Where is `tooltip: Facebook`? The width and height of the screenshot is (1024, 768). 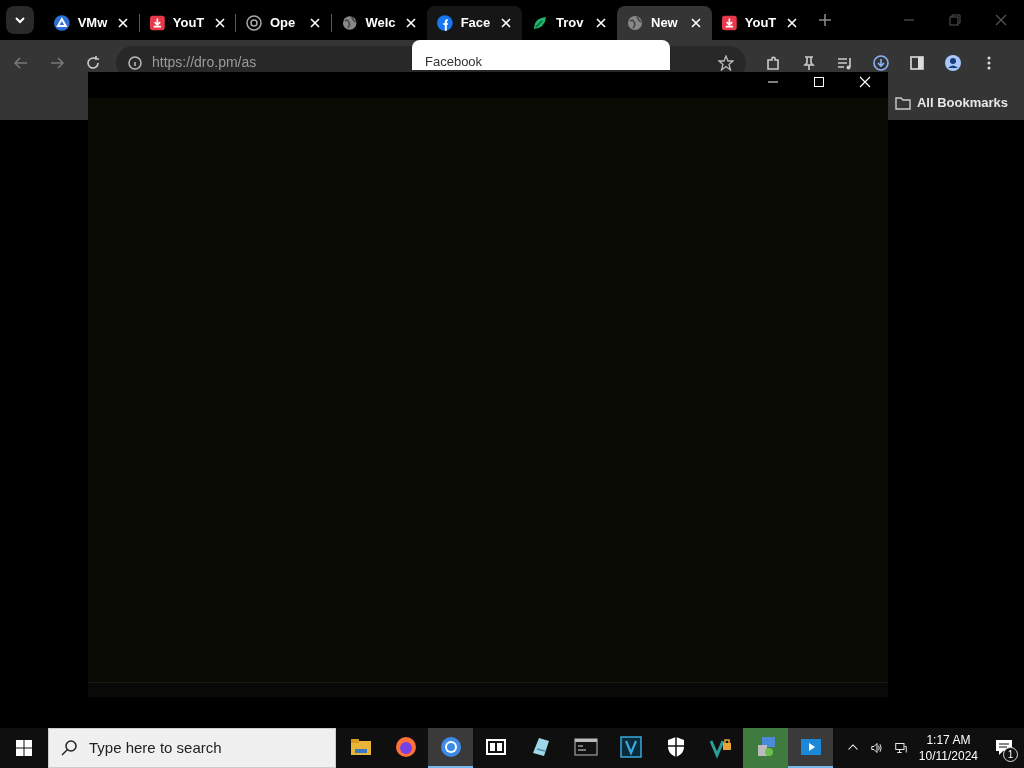
tooltip: Facebook is located at coordinates (541, 55).